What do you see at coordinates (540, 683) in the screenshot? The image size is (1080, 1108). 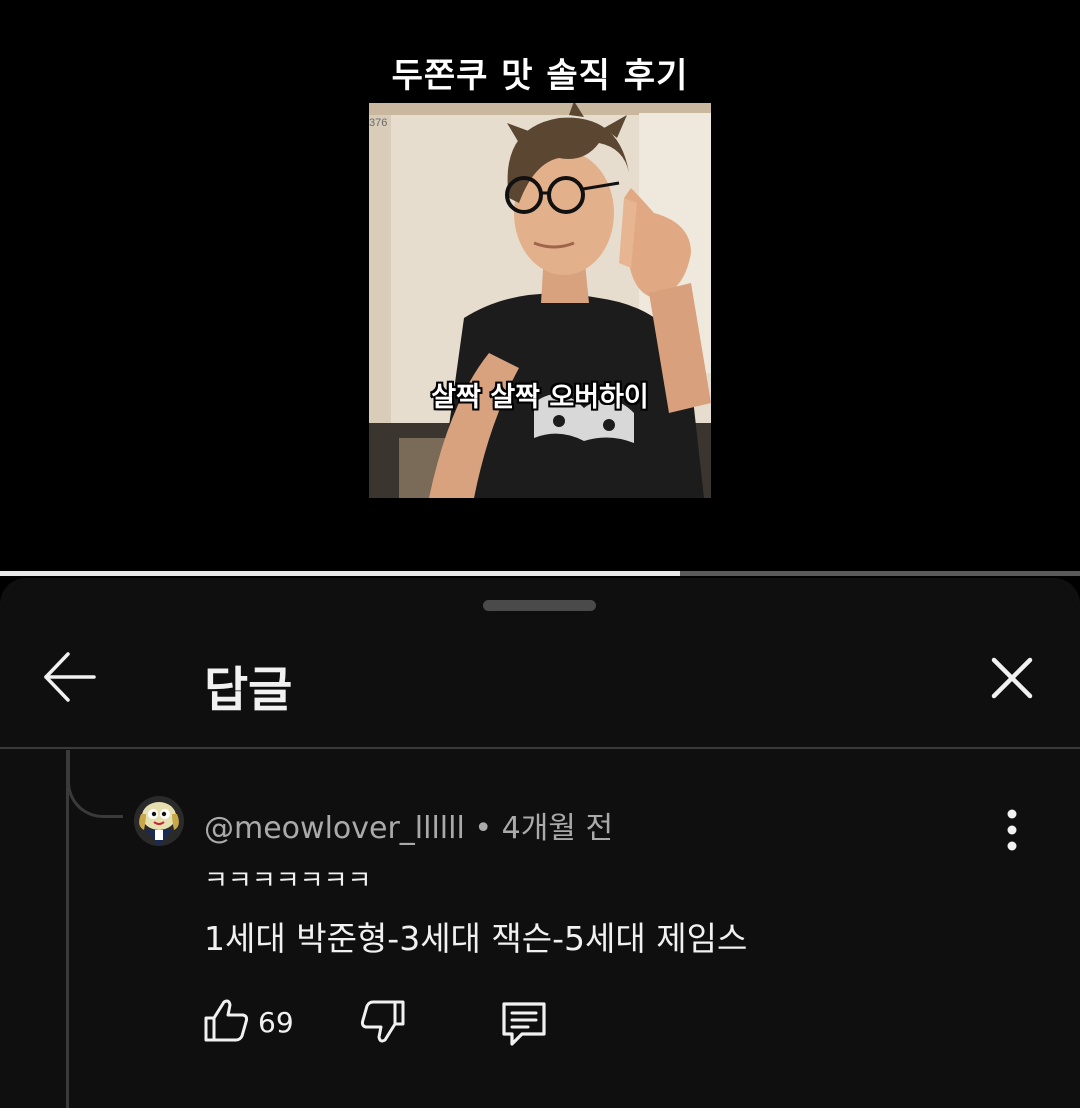 I see `replies-header: 답글` at bounding box center [540, 683].